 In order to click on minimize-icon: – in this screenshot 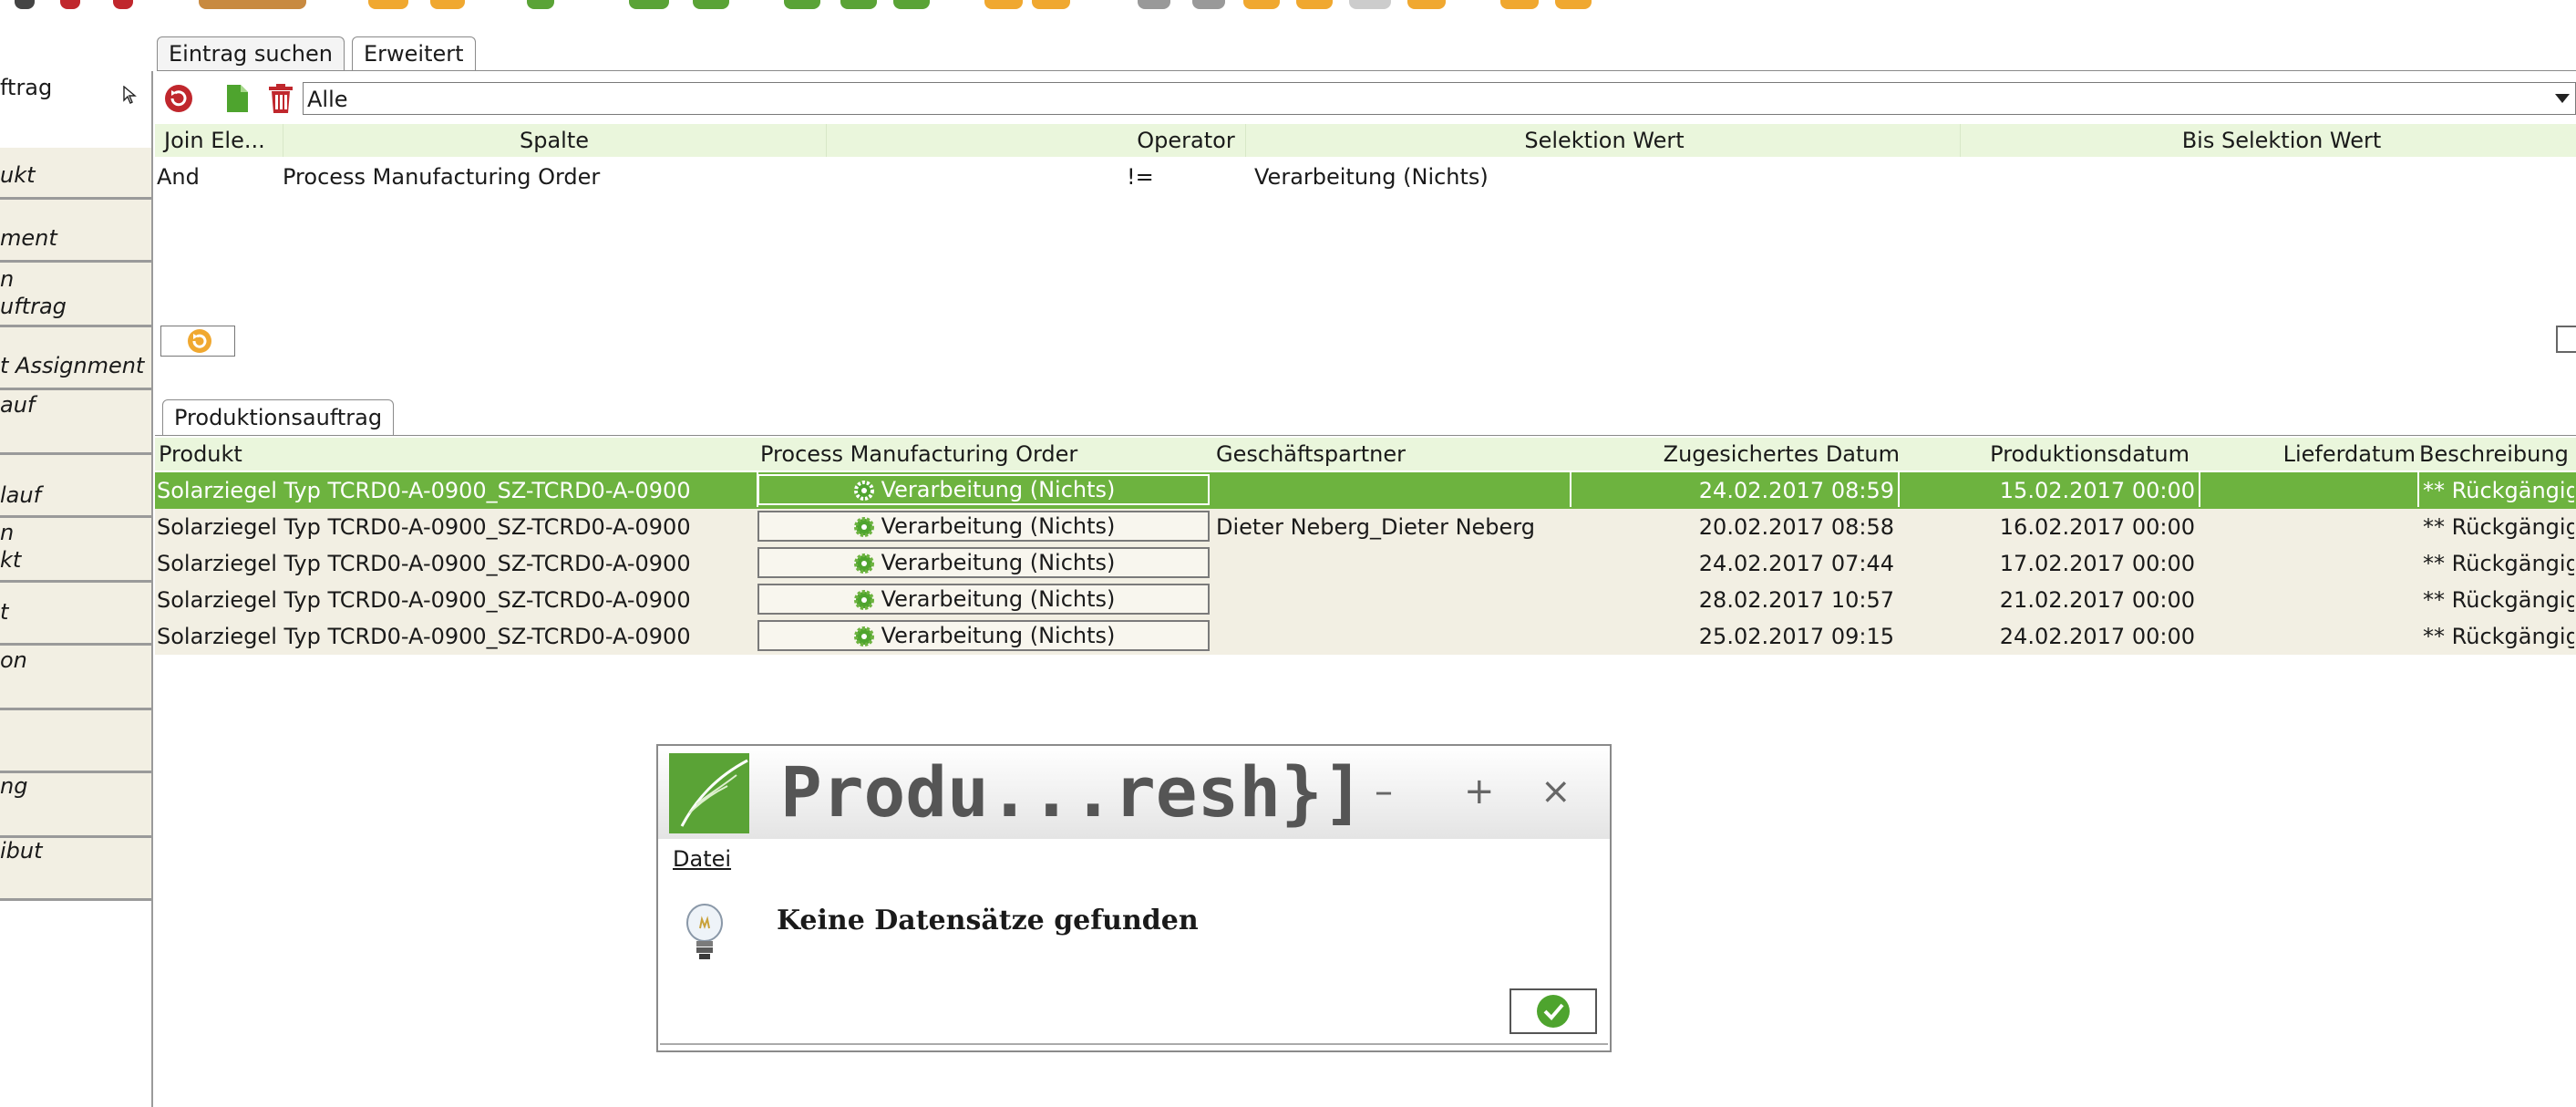, I will do `click(1384, 791)`.